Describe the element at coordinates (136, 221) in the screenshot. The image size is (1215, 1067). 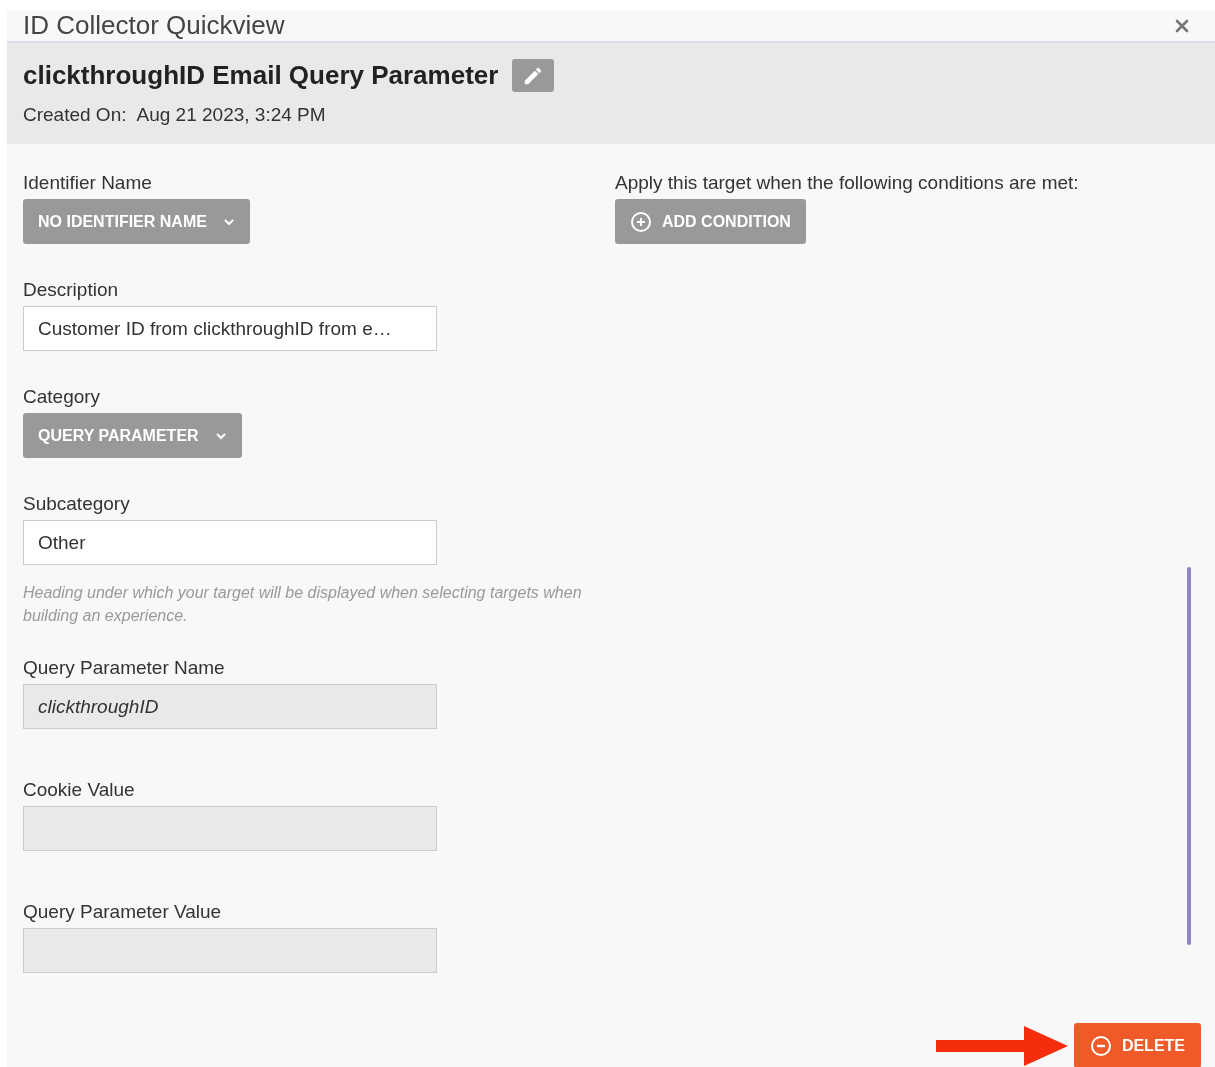
I see `dropdown-button: NO IDENTIFIER NAME` at that location.